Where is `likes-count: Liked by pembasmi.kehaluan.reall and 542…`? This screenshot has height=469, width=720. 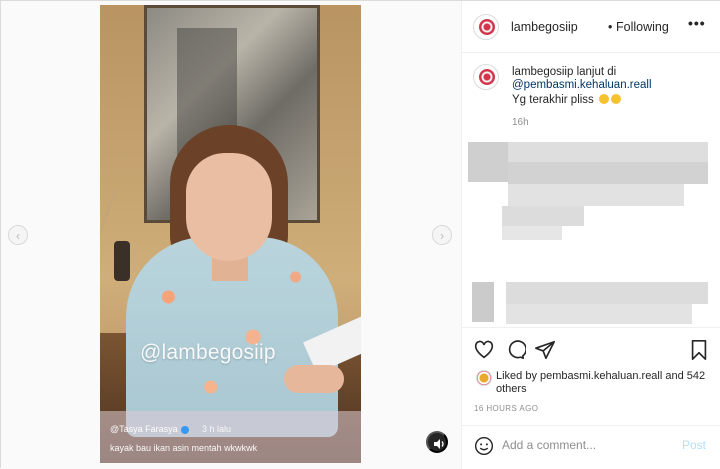 likes-count: Liked by pembasmi.kehaluan.reall and 542… is located at coordinates (607, 383).